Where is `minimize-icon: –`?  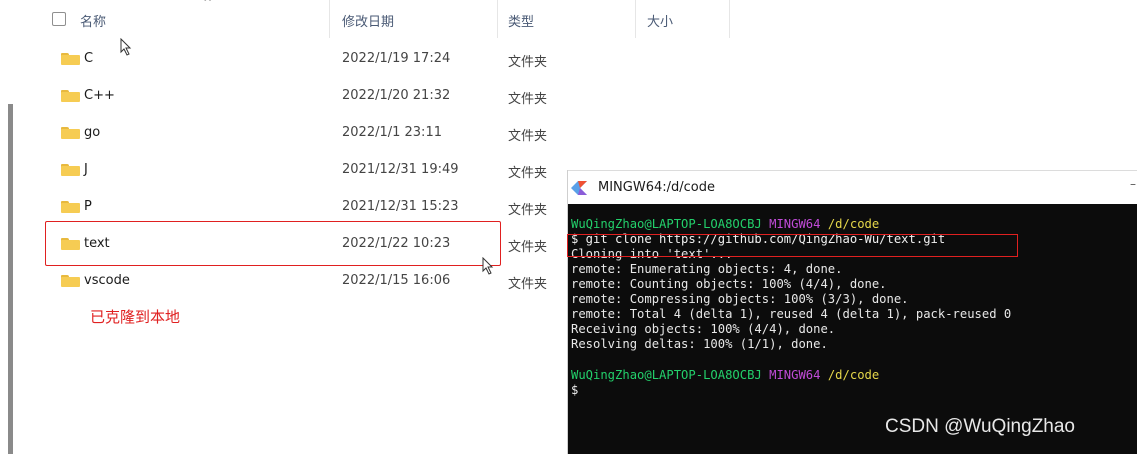 minimize-icon: – is located at coordinates (1133, 184).